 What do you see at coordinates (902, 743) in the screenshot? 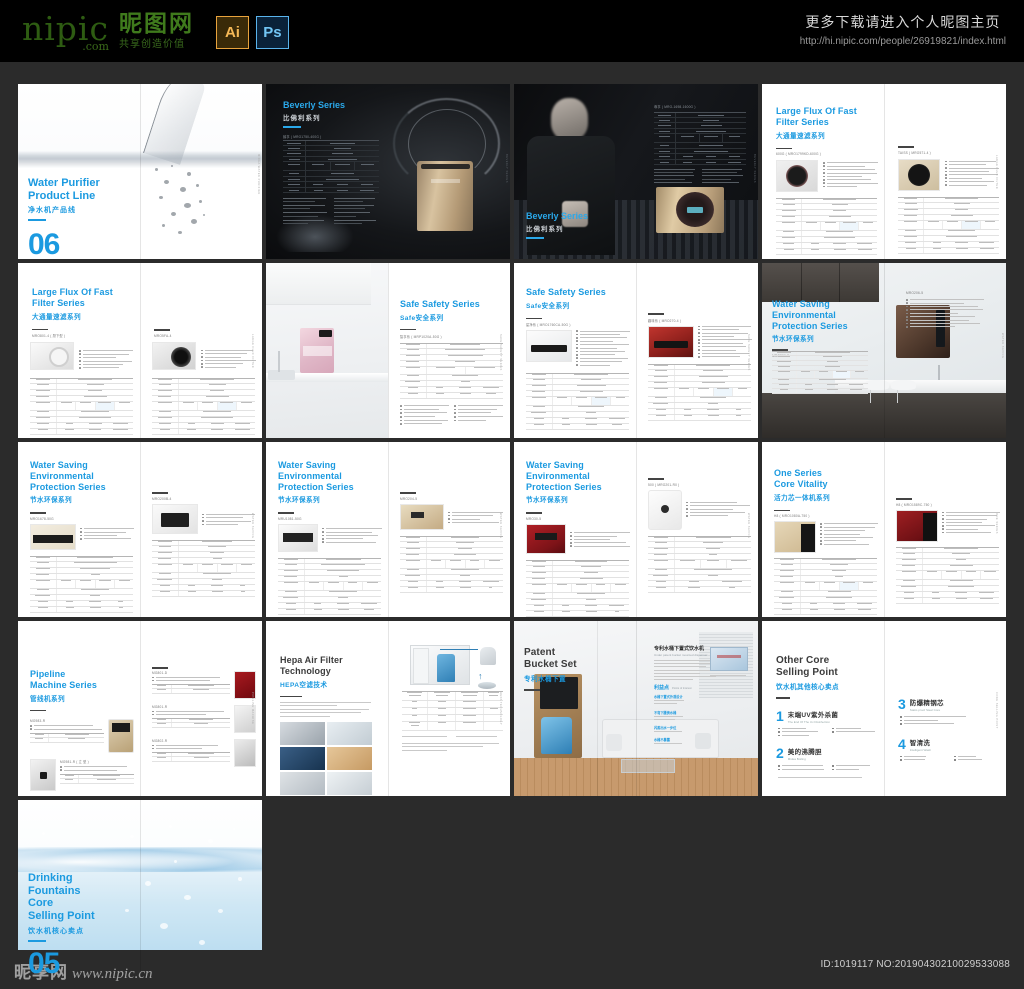
I see `point-number: 4` at bounding box center [902, 743].